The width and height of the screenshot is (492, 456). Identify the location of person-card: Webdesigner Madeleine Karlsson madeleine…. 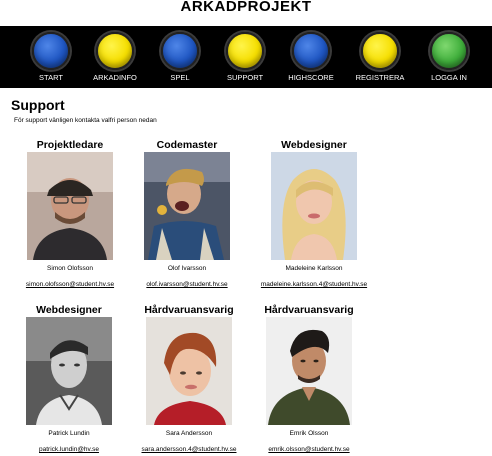
(314, 215).